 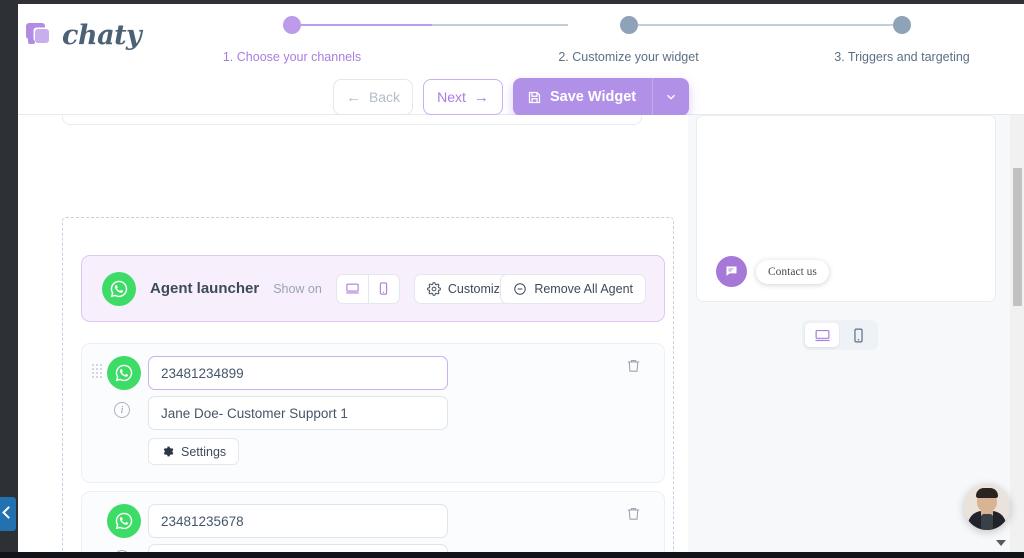 I want to click on show-on-device-toggle, so click(x=367, y=288).